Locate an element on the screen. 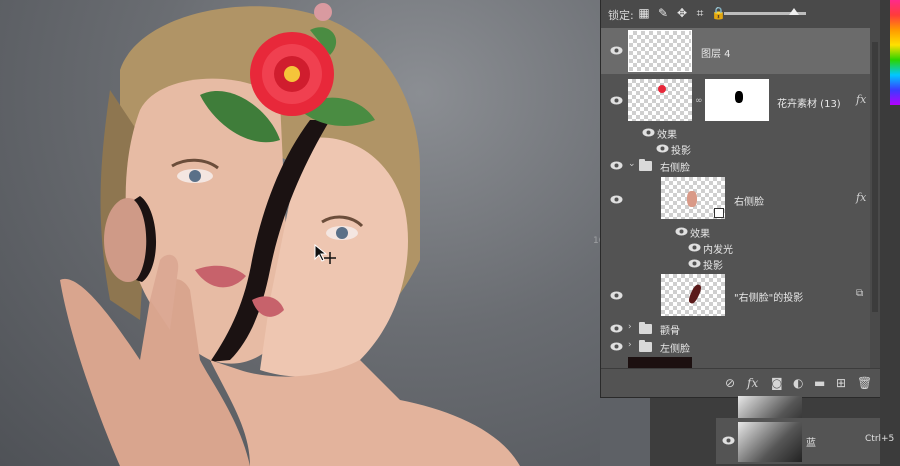 The width and height of the screenshot is (900, 466). channel-name: 蓝 is located at coordinates (811, 443).